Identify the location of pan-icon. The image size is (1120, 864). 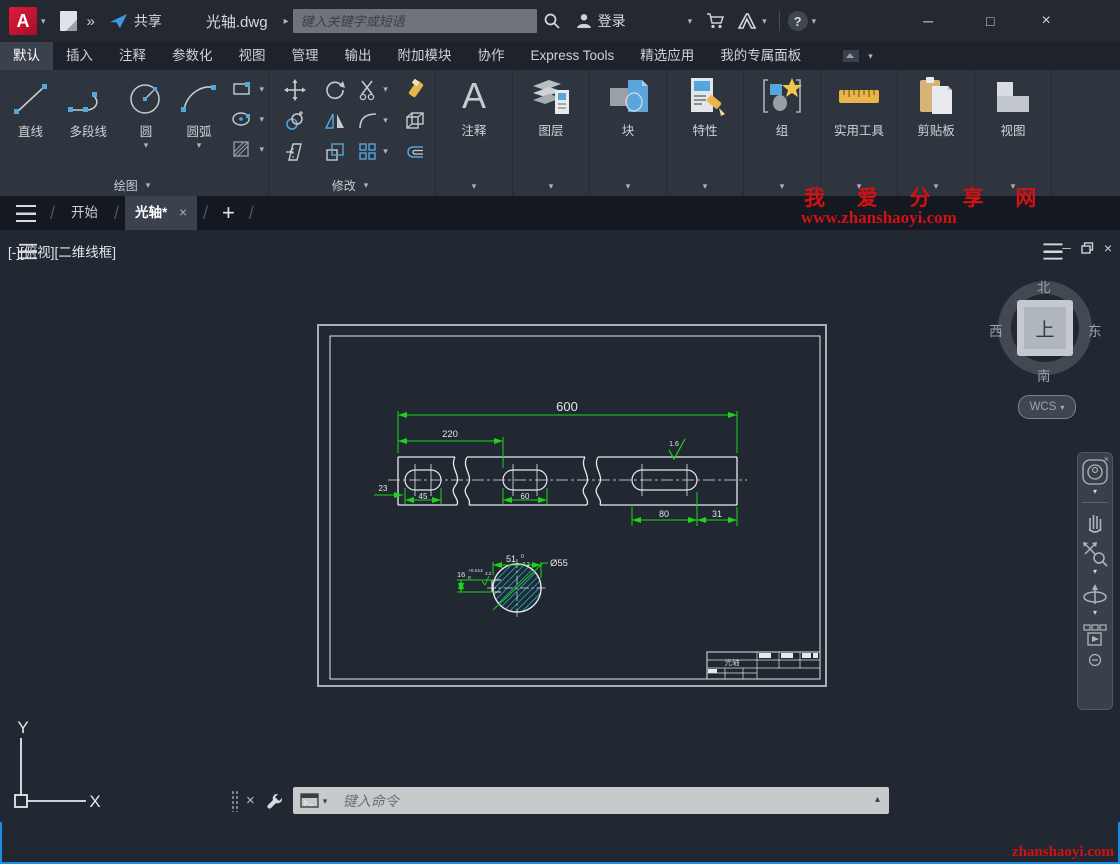
(1095, 522).